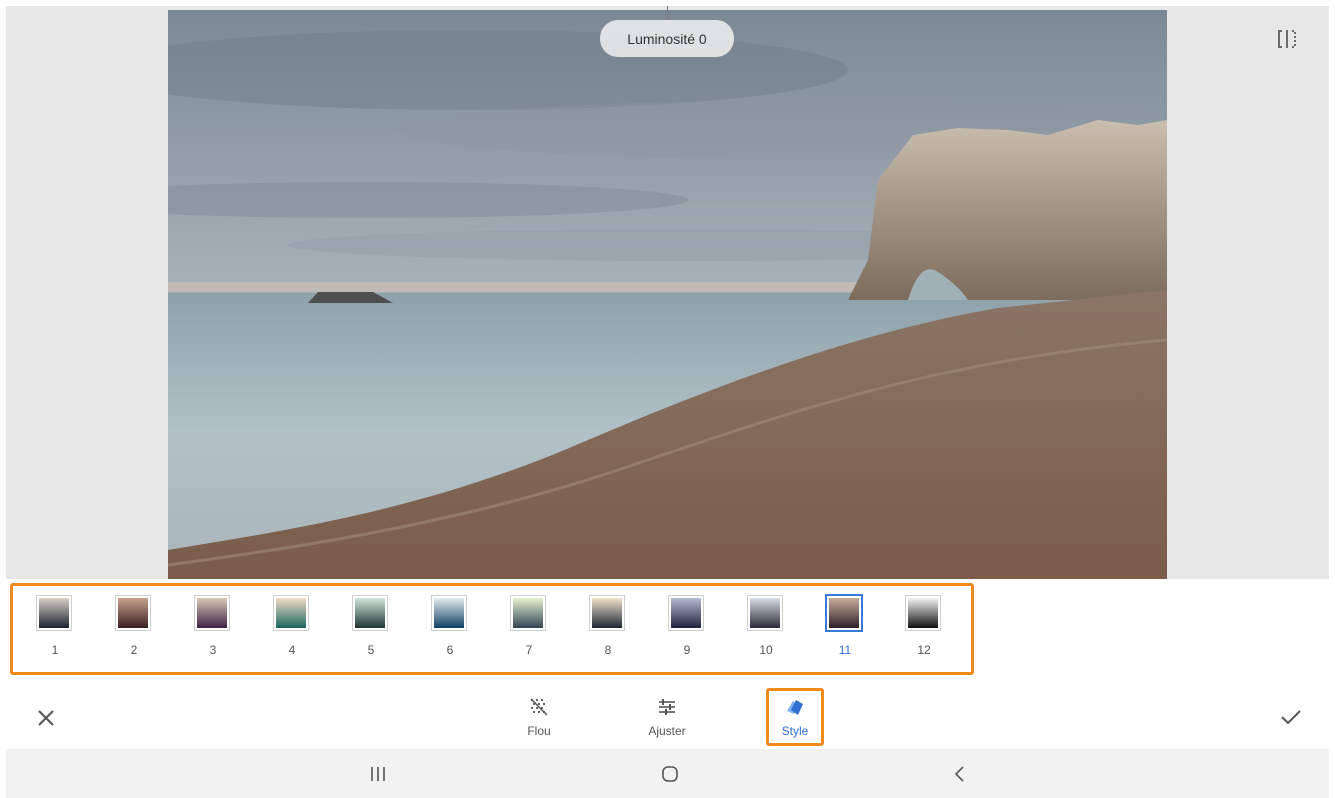  Describe the element at coordinates (687, 650) in the screenshot. I see `style-preset-label: 9` at that location.